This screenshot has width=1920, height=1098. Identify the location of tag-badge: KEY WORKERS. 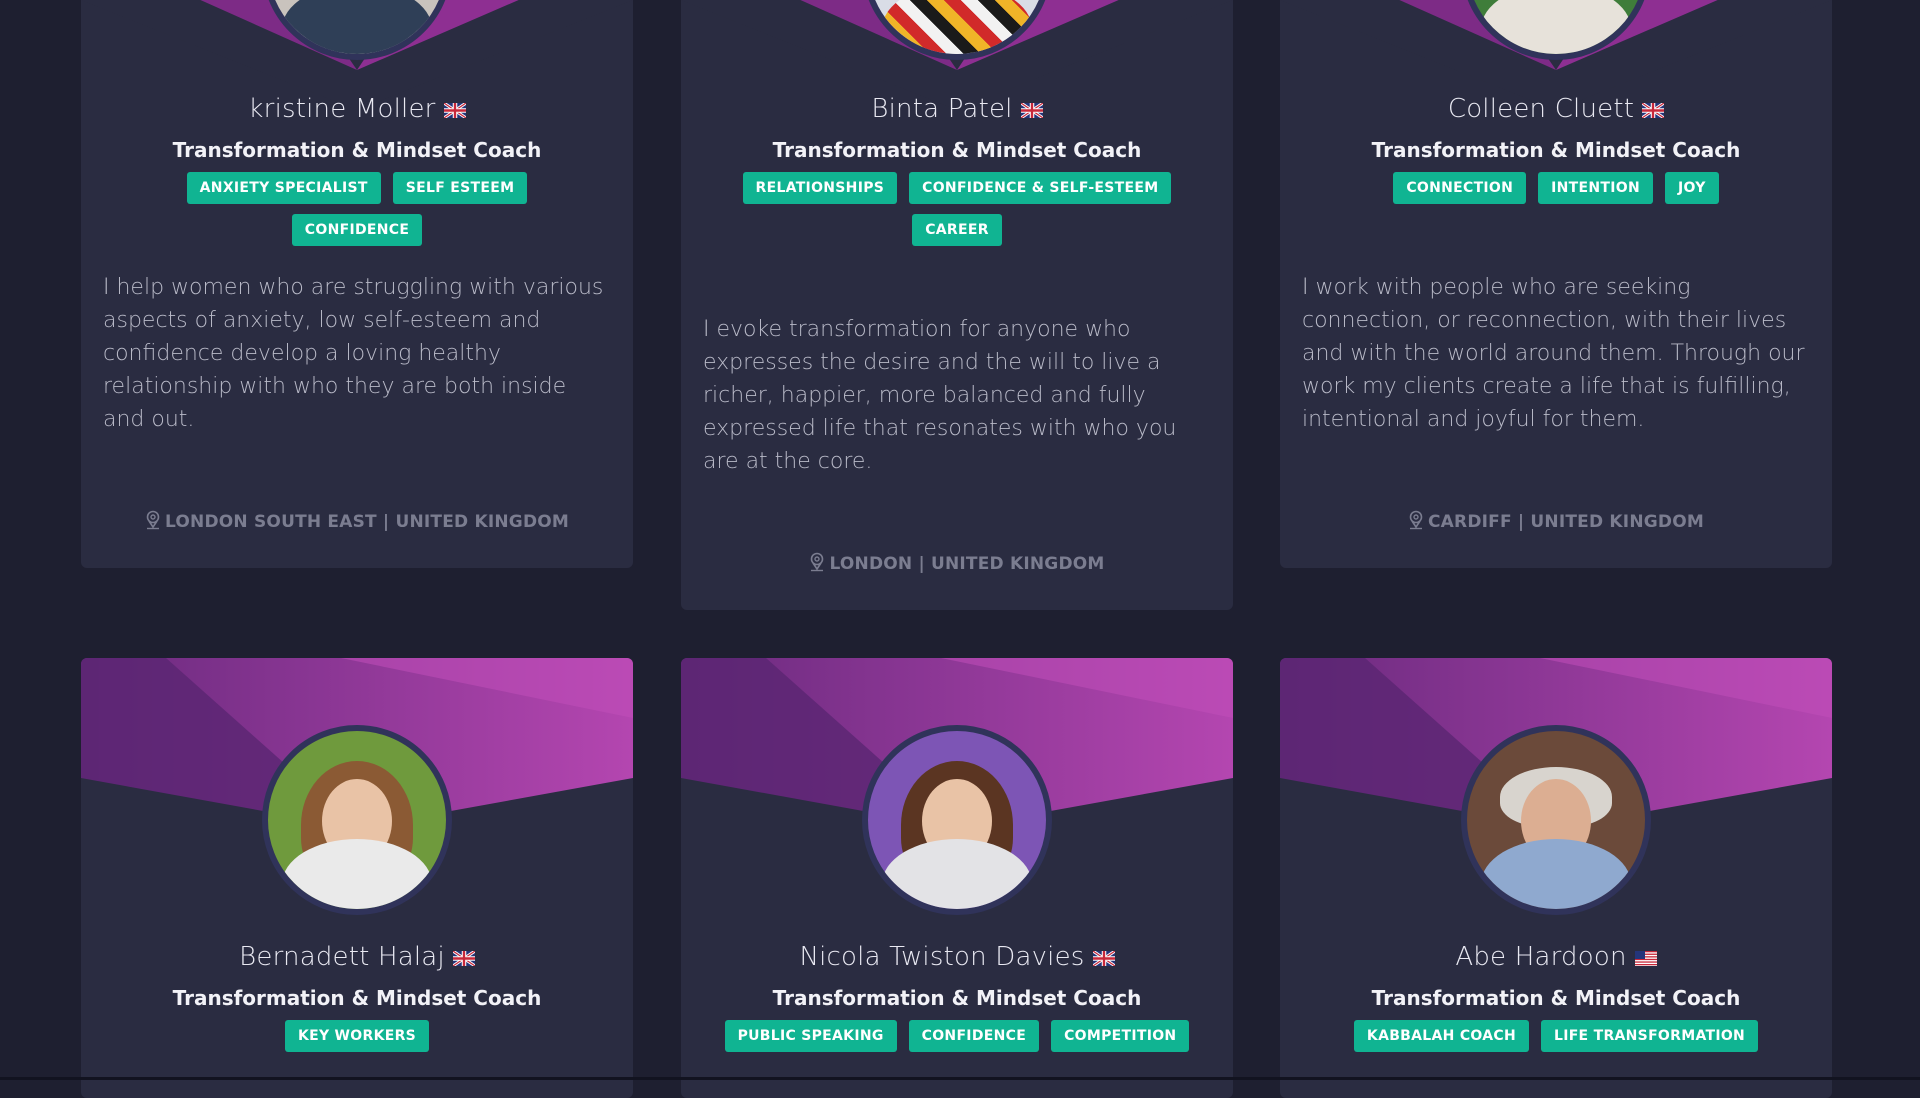
(357, 1036).